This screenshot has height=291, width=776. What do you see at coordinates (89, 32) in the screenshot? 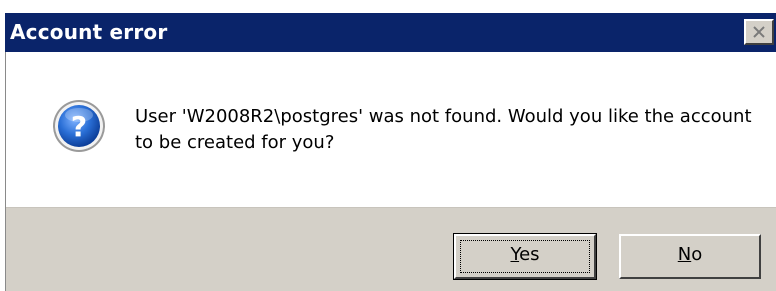
I see `dialog-title: Account error` at bounding box center [89, 32].